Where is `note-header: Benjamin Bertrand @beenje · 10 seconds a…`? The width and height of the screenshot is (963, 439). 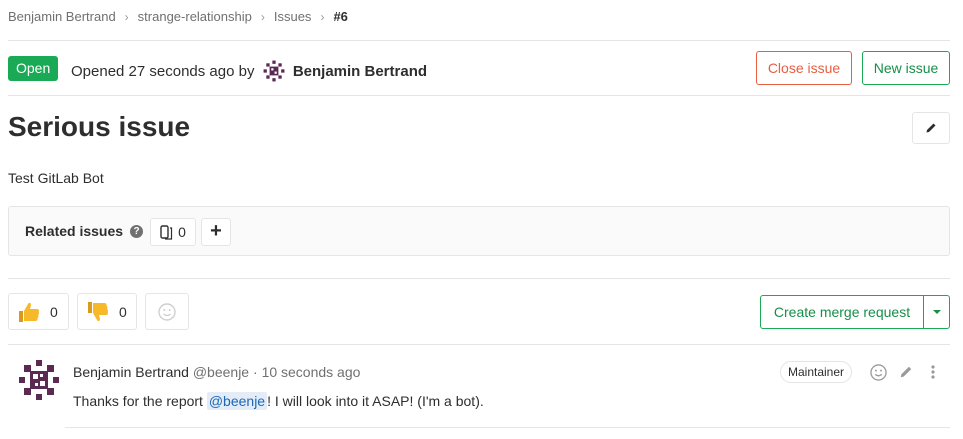 note-header: Benjamin Bertrand @beenje · 10 seconds a… is located at coordinates (216, 372).